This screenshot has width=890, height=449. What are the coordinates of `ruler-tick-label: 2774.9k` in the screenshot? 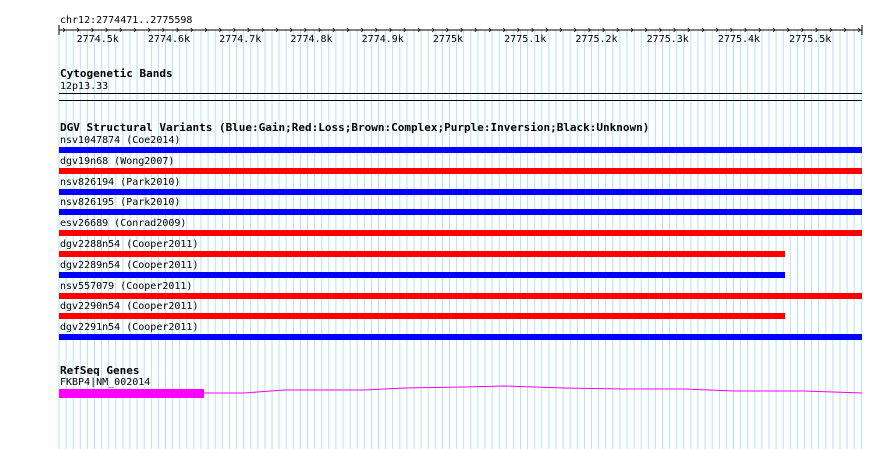 It's located at (382, 39).